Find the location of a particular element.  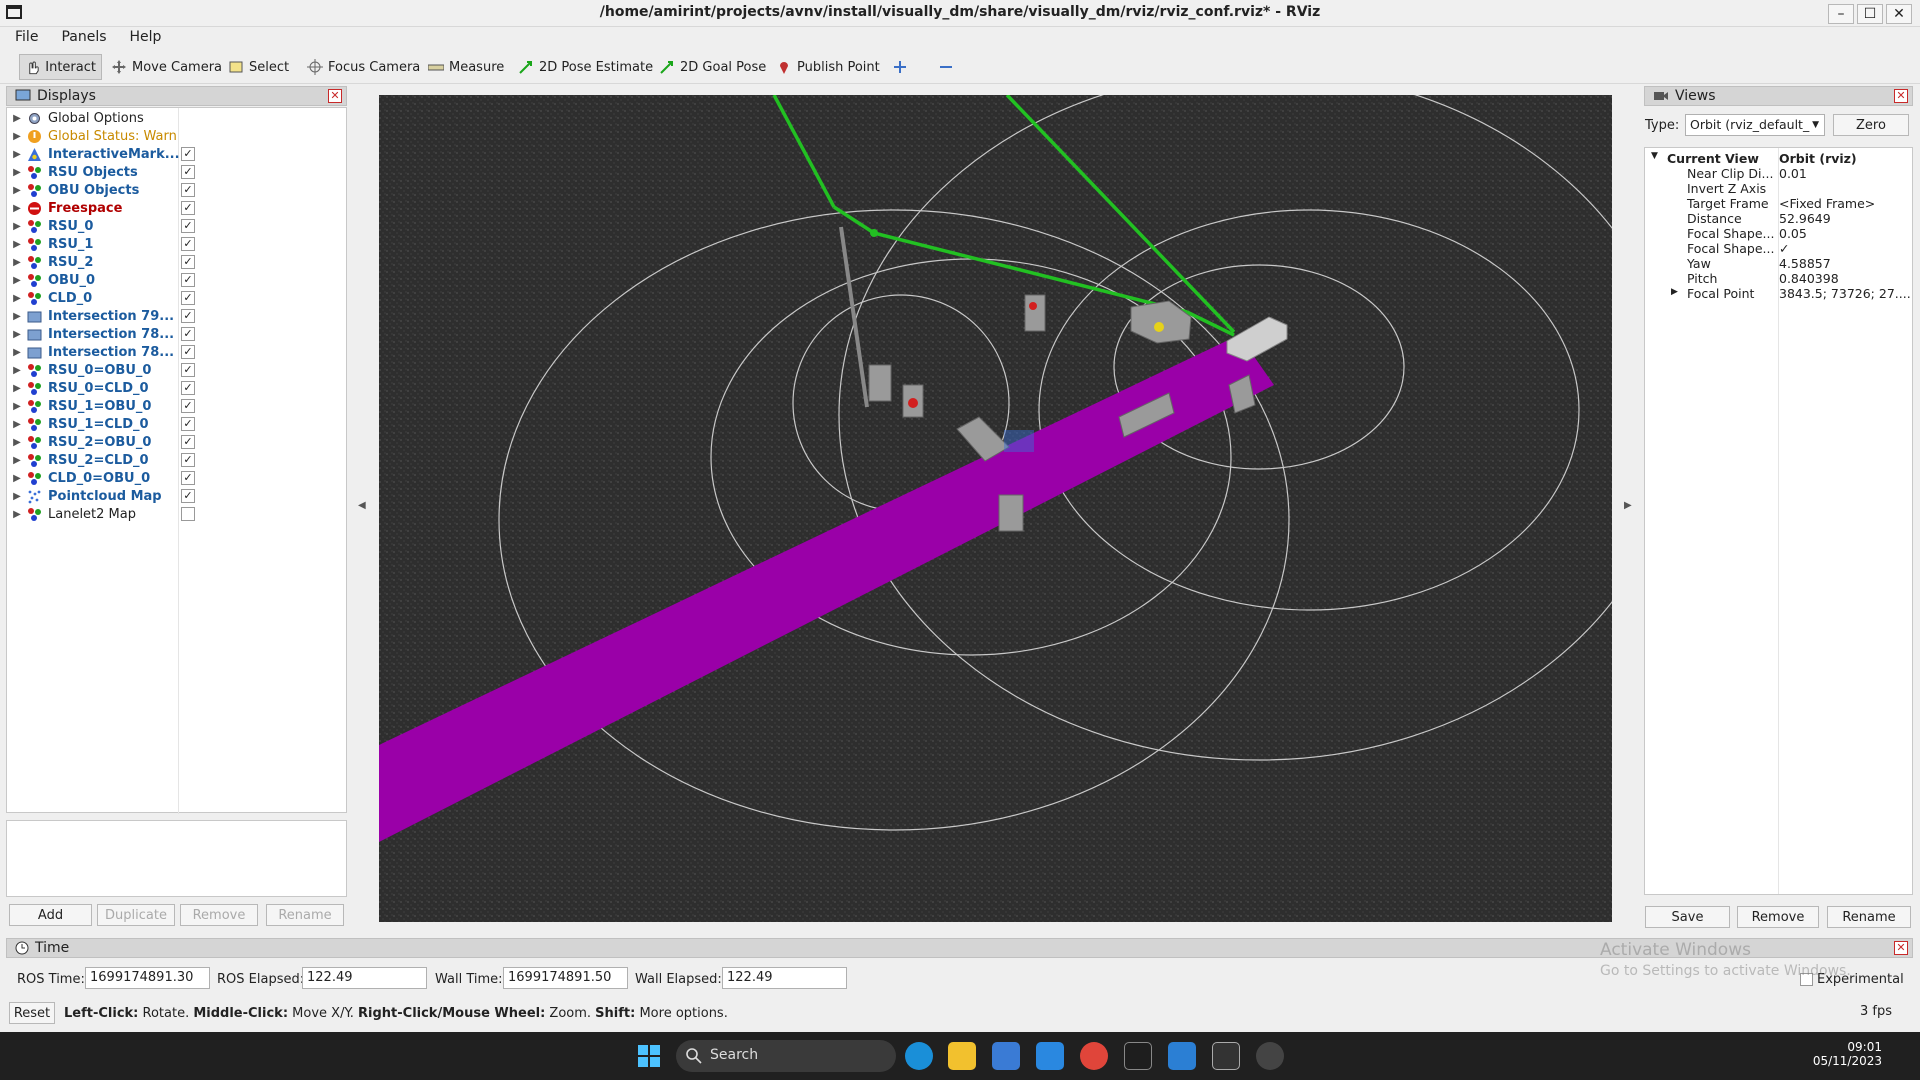

measure-tool-button: Measure is located at coordinates (466, 67).